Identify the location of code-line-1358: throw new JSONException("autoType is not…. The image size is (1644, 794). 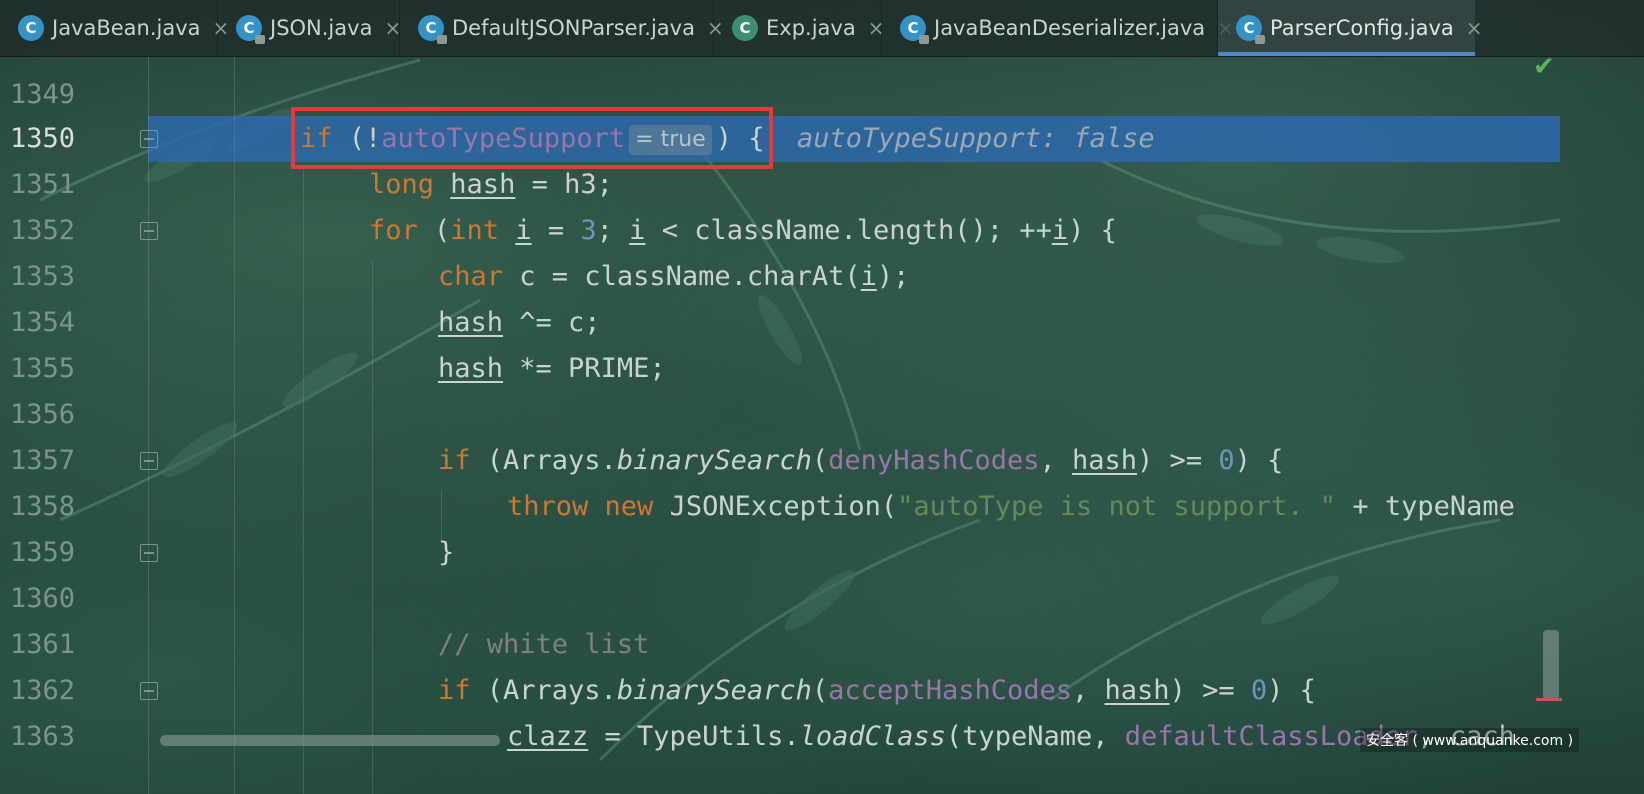
(1011, 507).